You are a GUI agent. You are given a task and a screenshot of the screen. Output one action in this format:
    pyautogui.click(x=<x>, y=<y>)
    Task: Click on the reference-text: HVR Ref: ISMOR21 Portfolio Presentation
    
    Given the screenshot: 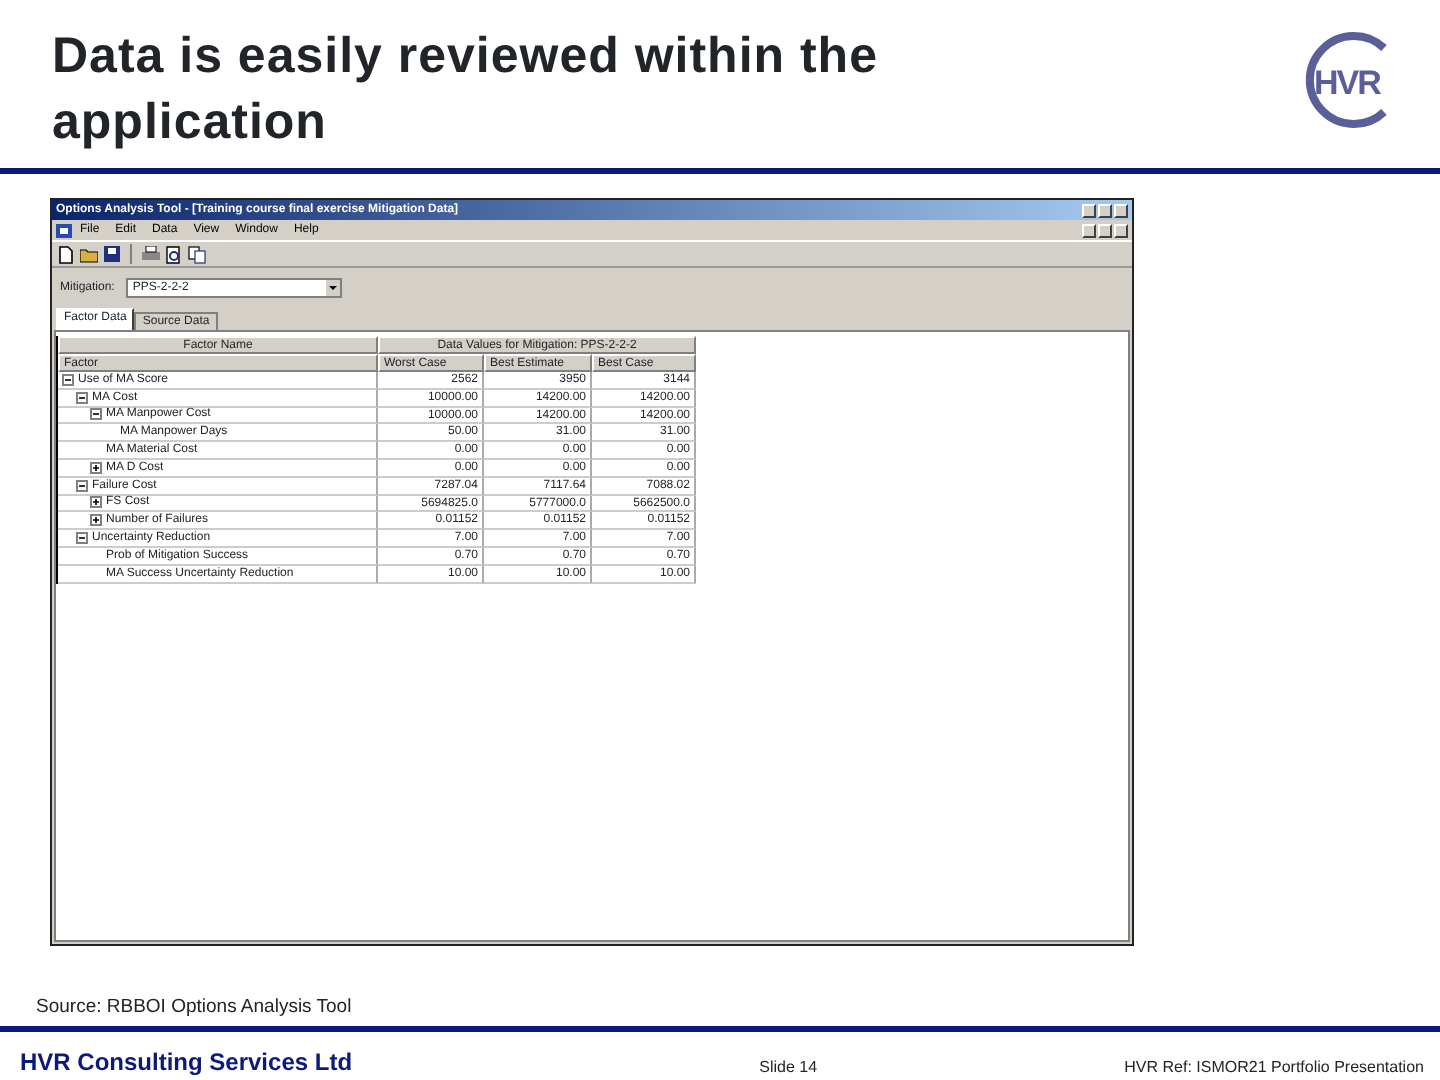 What is the action you would take?
    pyautogui.click(x=1274, y=1068)
    